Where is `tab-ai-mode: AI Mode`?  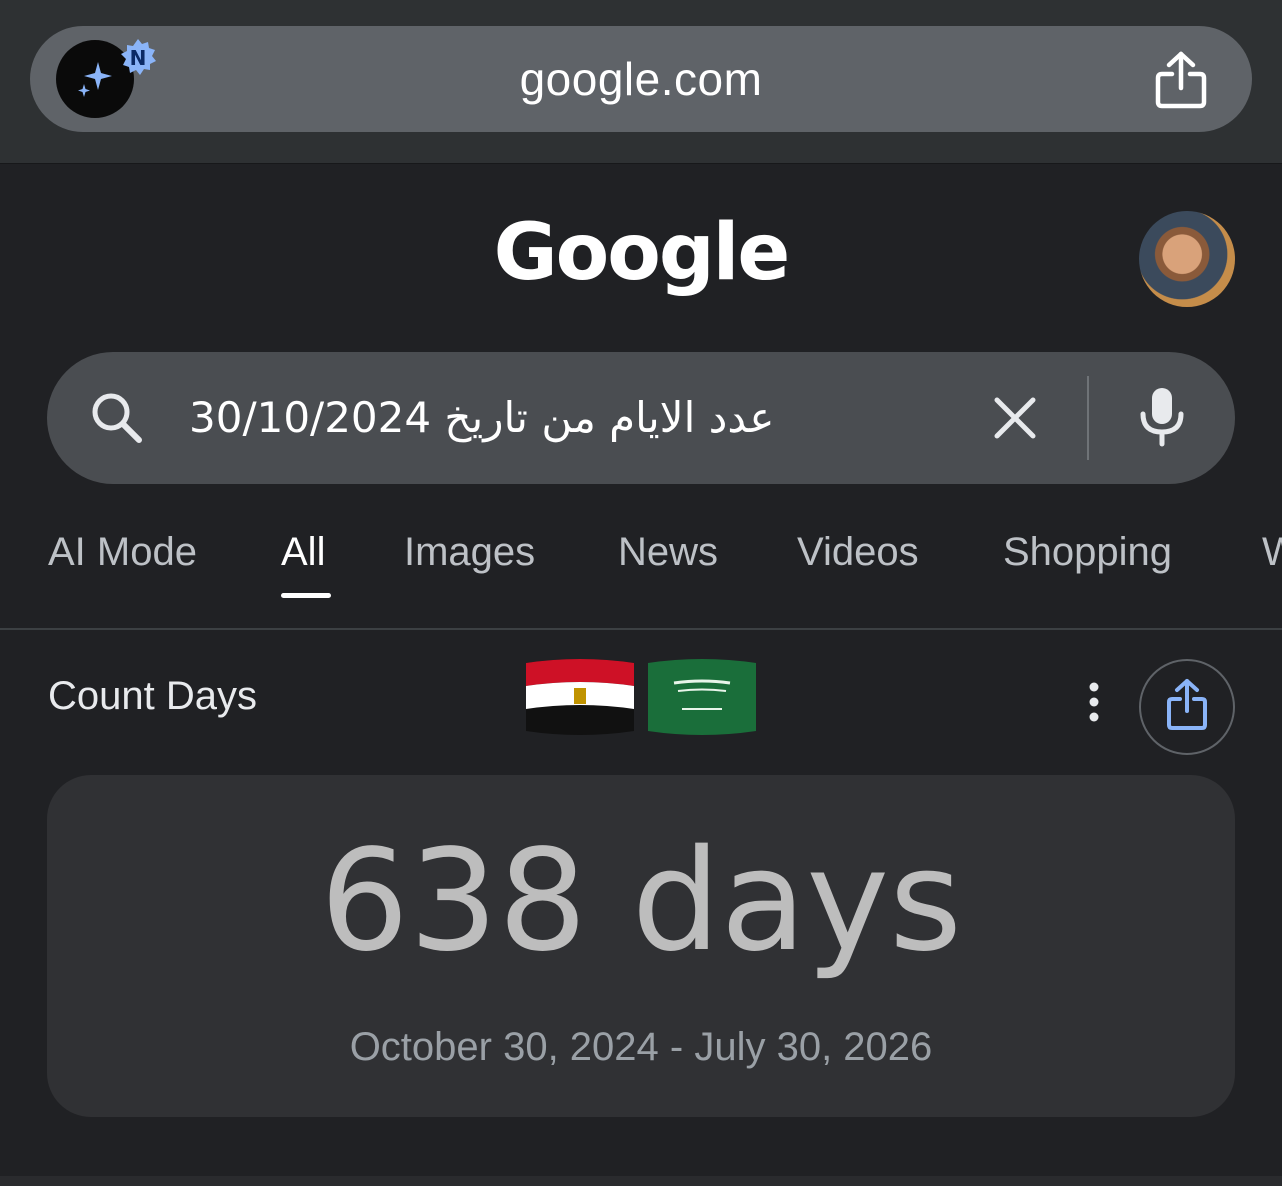
tab-ai-mode: AI Mode is located at coordinates (122, 552).